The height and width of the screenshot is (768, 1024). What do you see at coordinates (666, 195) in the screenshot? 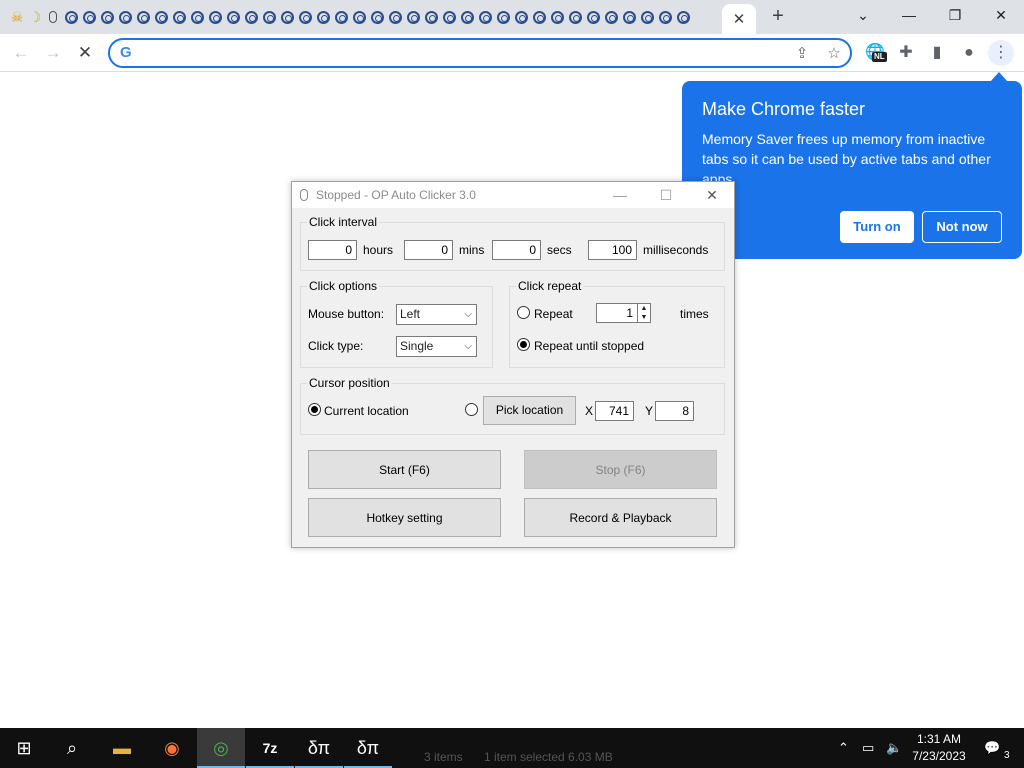
I see `maximize-button: ☐` at bounding box center [666, 195].